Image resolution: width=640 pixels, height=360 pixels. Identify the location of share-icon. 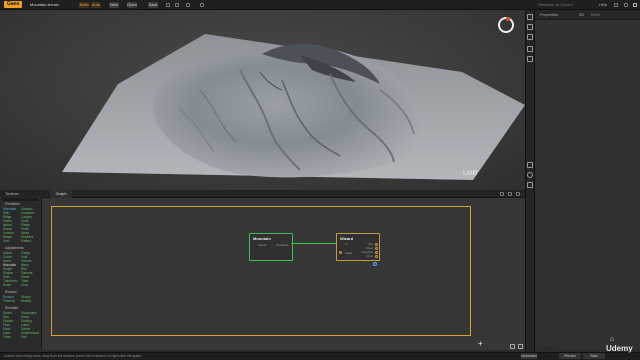
(202, 5).